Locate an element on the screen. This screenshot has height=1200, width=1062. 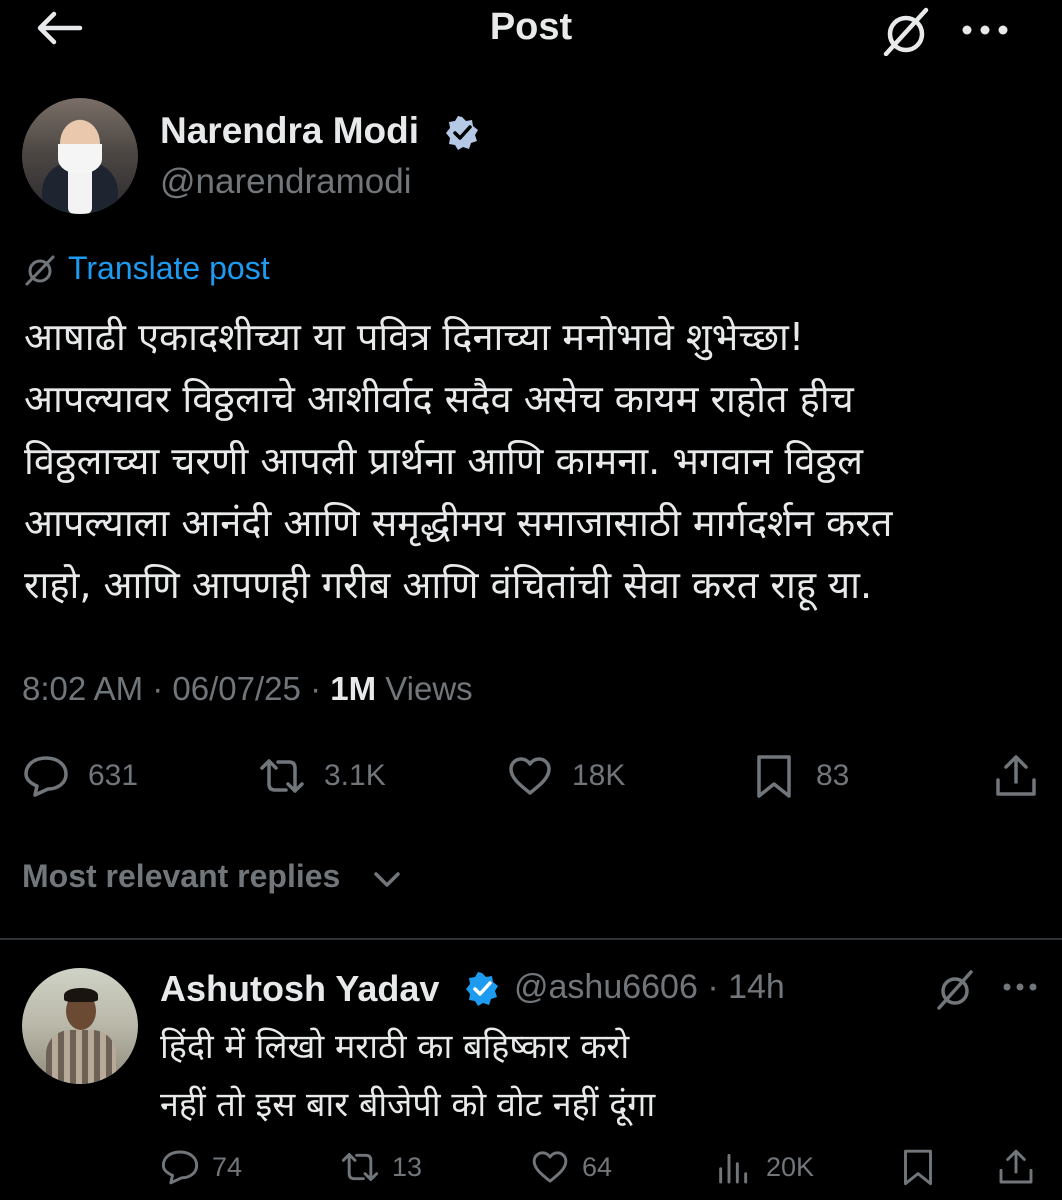
author-avatar is located at coordinates (80, 156).